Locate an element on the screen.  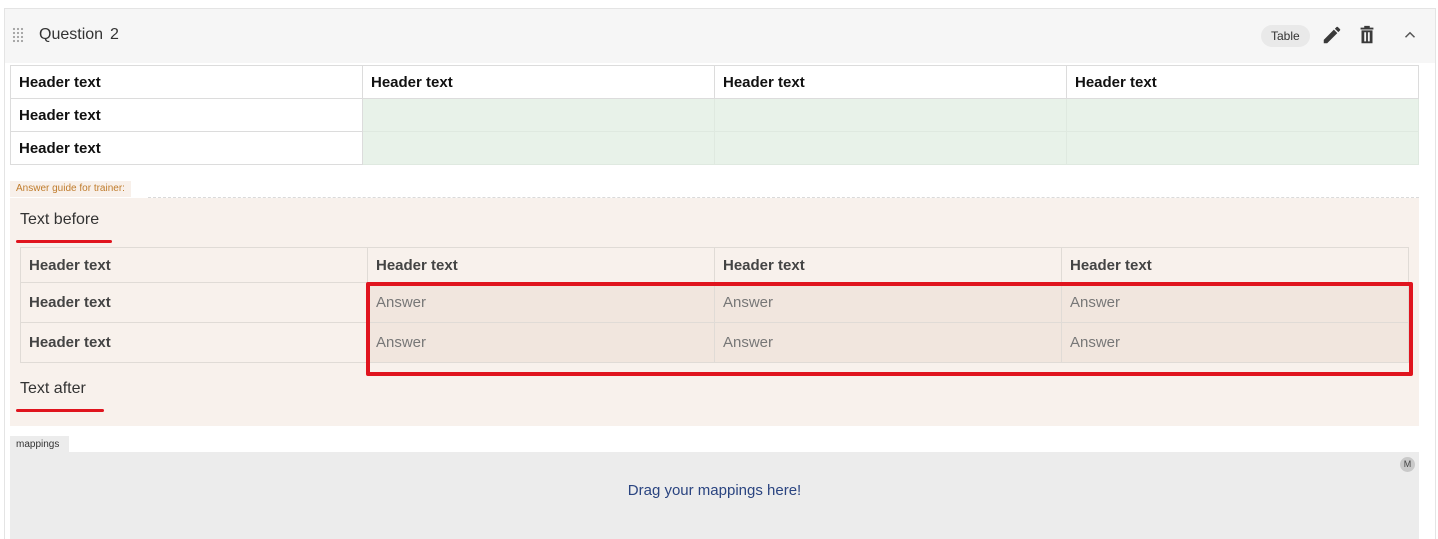
text-after: Text after is located at coordinates (53, 389).